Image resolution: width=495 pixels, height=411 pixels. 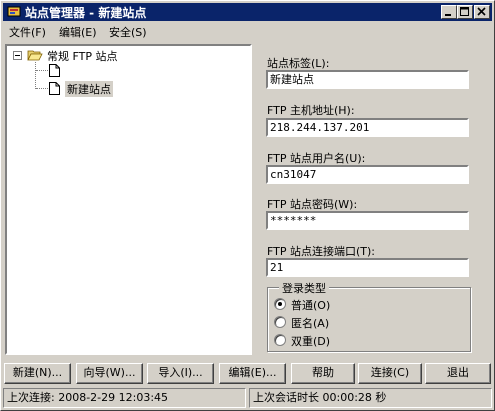 What do you see at coordinates (280, 340) in the screenshot?
I see `radio-dual` at bounding box center [280, 340].